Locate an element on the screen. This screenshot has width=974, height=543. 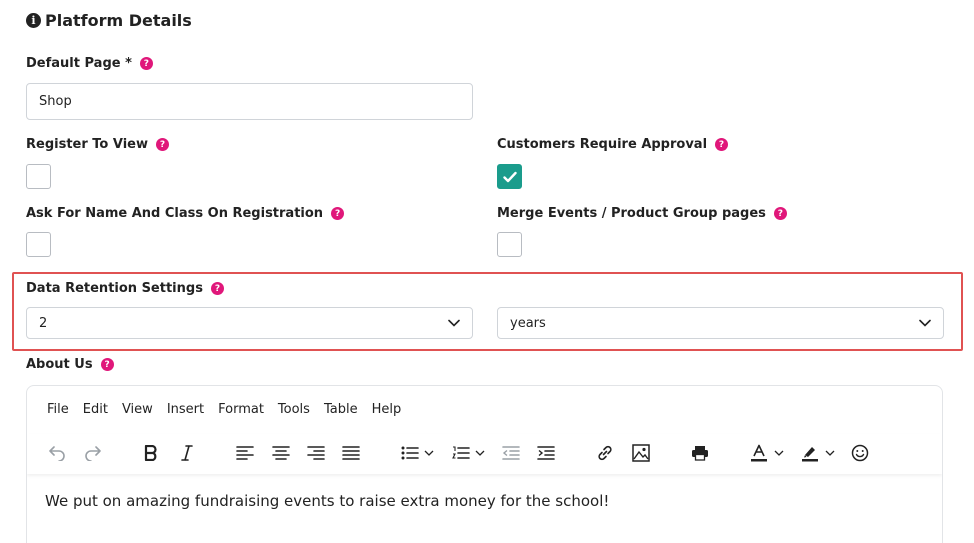
bullet-list-button is located at coordinates (410, 453).